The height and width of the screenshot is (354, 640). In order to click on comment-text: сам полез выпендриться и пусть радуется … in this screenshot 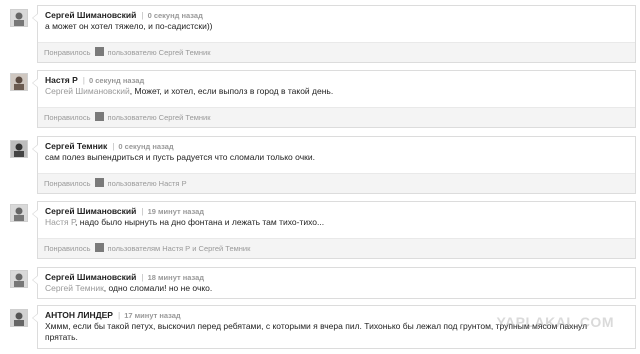, I will do `click(180, 157)`.